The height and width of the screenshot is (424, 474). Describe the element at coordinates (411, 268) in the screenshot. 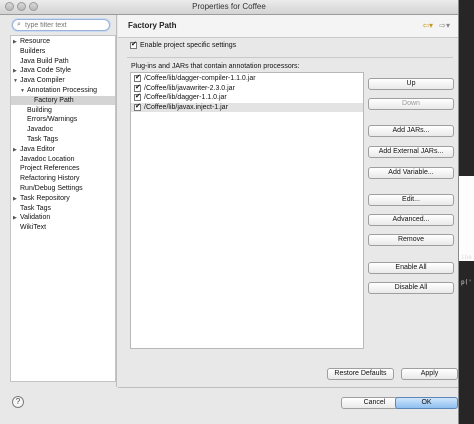

I see `enable-all-button: Enable All` at that location.